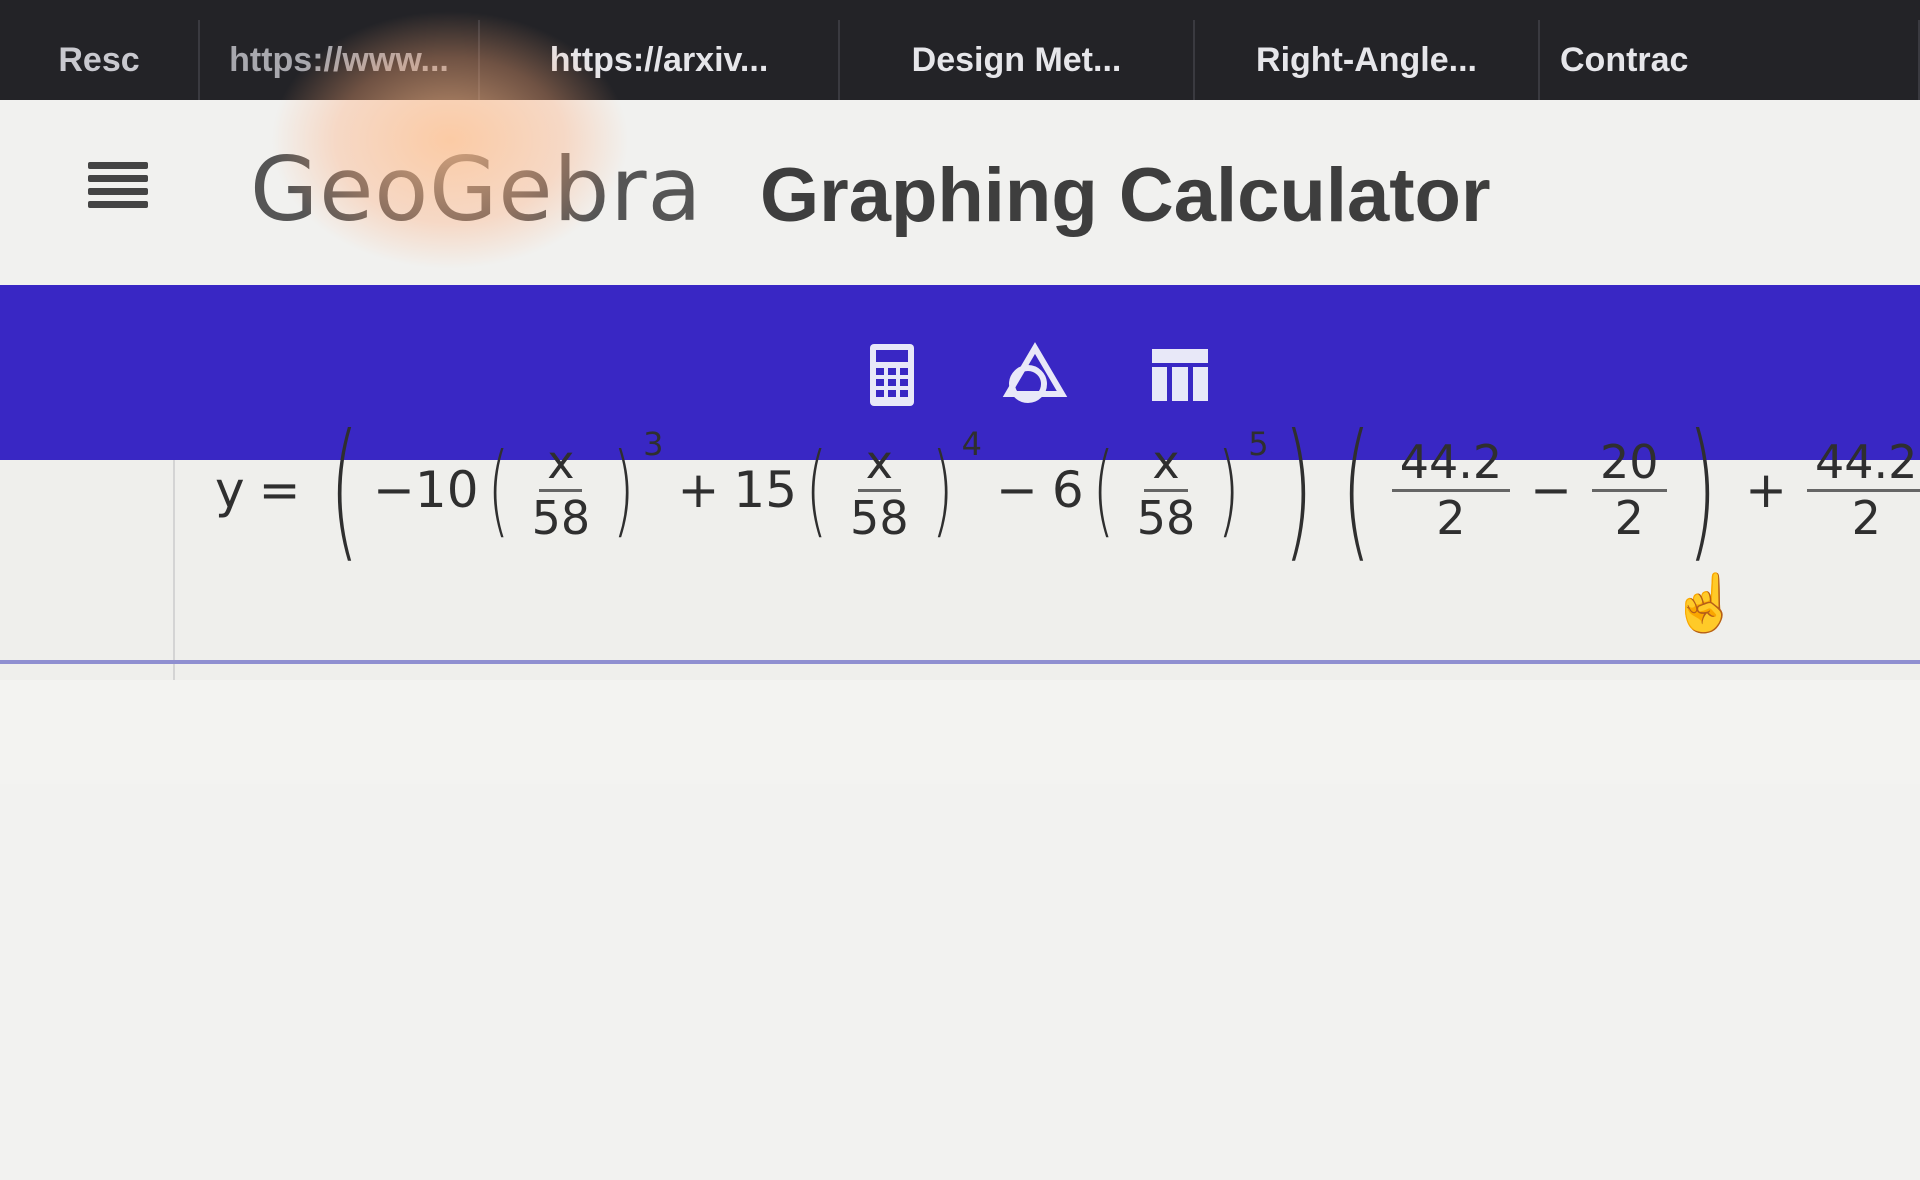  Describe the element at coordinates (87, 570) in the screenshot. I see `row-marker` at that location.